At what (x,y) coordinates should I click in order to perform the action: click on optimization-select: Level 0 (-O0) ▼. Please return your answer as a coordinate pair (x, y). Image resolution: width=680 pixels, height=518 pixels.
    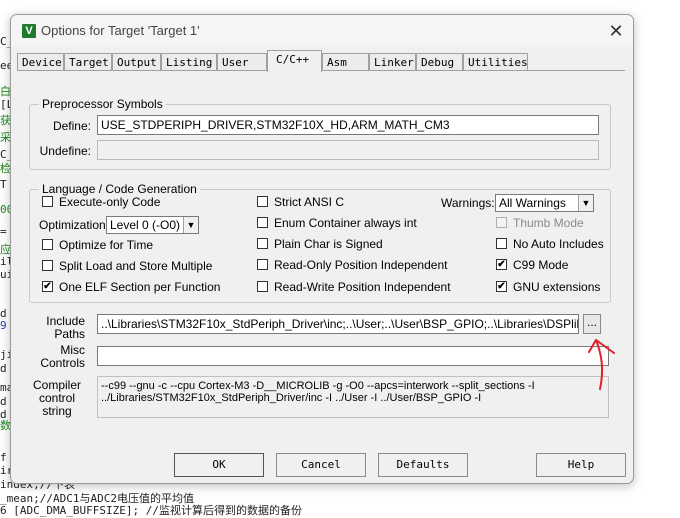
    Looking at the image, I should click on (152, 225).